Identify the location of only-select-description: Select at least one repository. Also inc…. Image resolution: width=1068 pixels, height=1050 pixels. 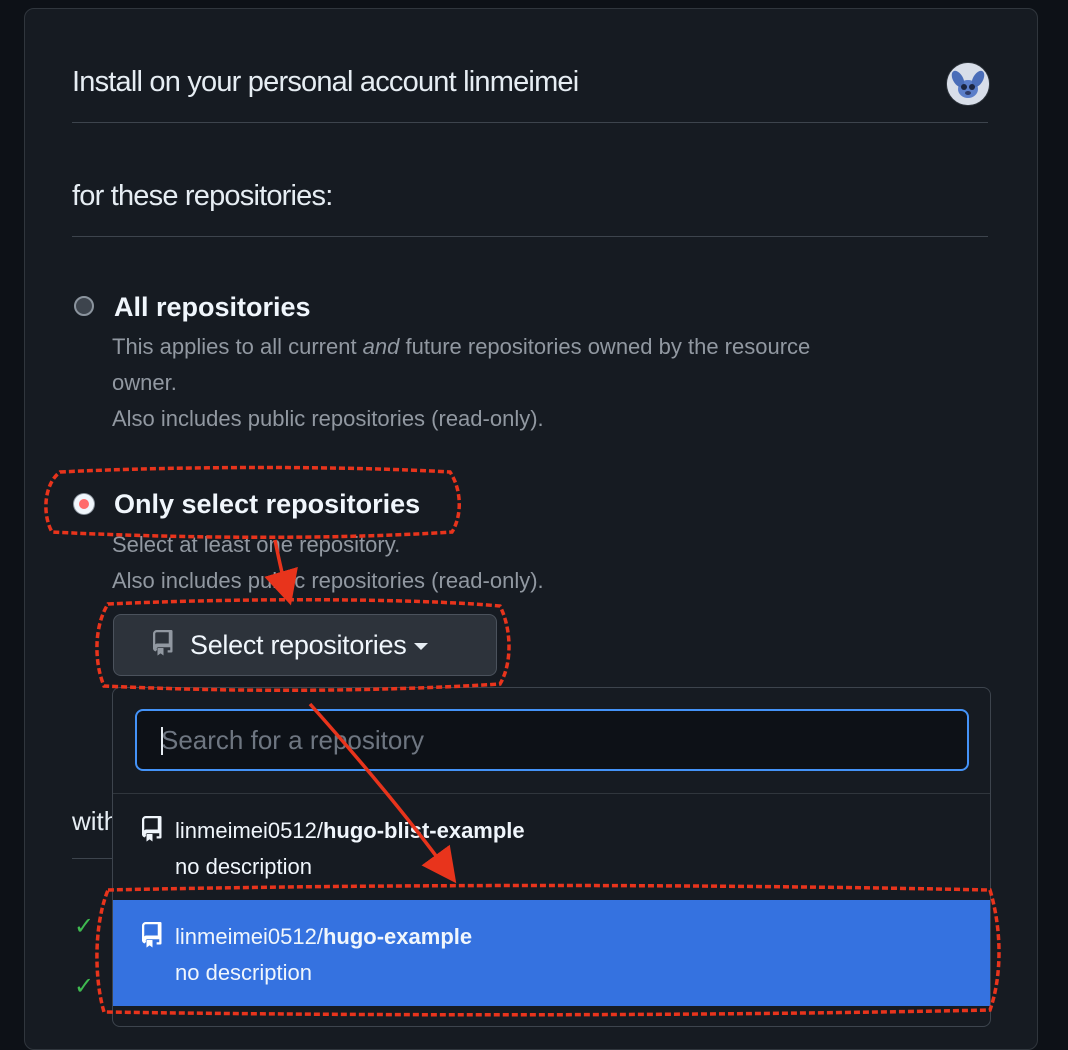
(328, 562).